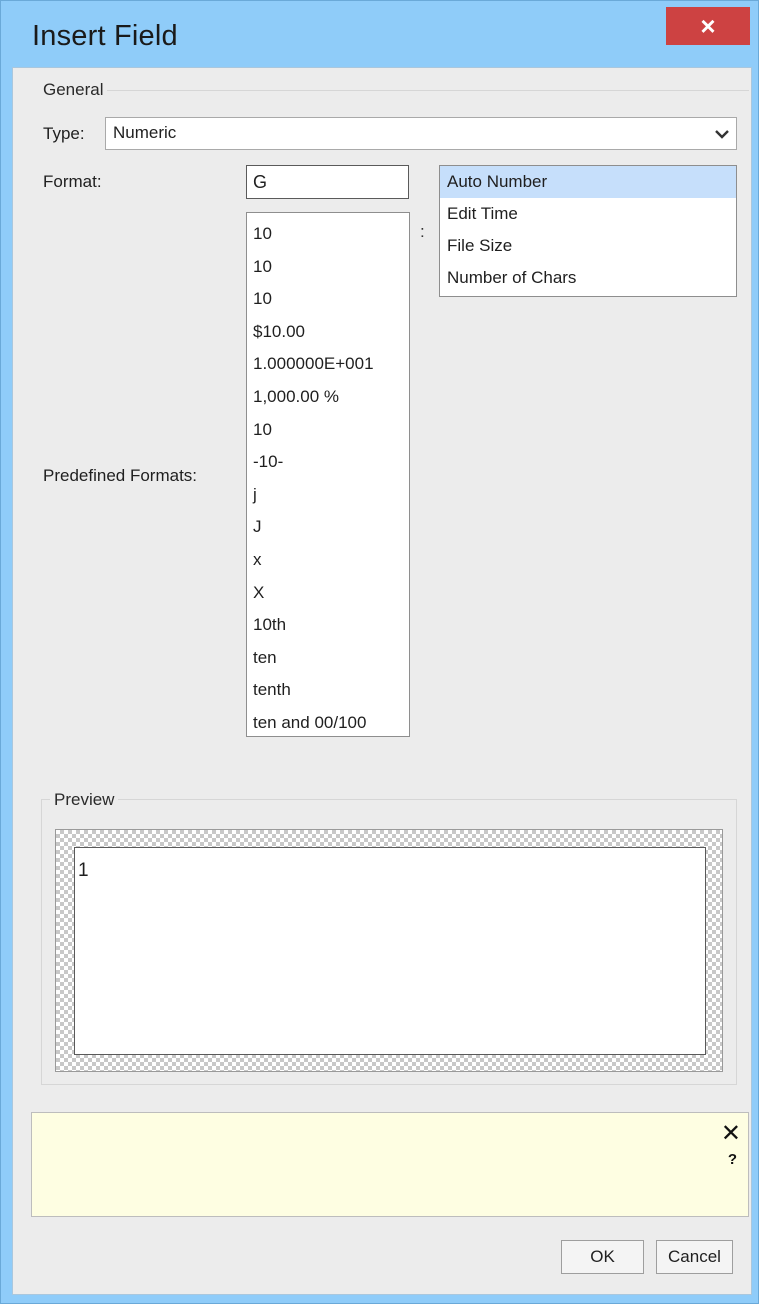 This screenshot has width=759, height=1304. I want to click on format-label: Format:, so click(72, 181).